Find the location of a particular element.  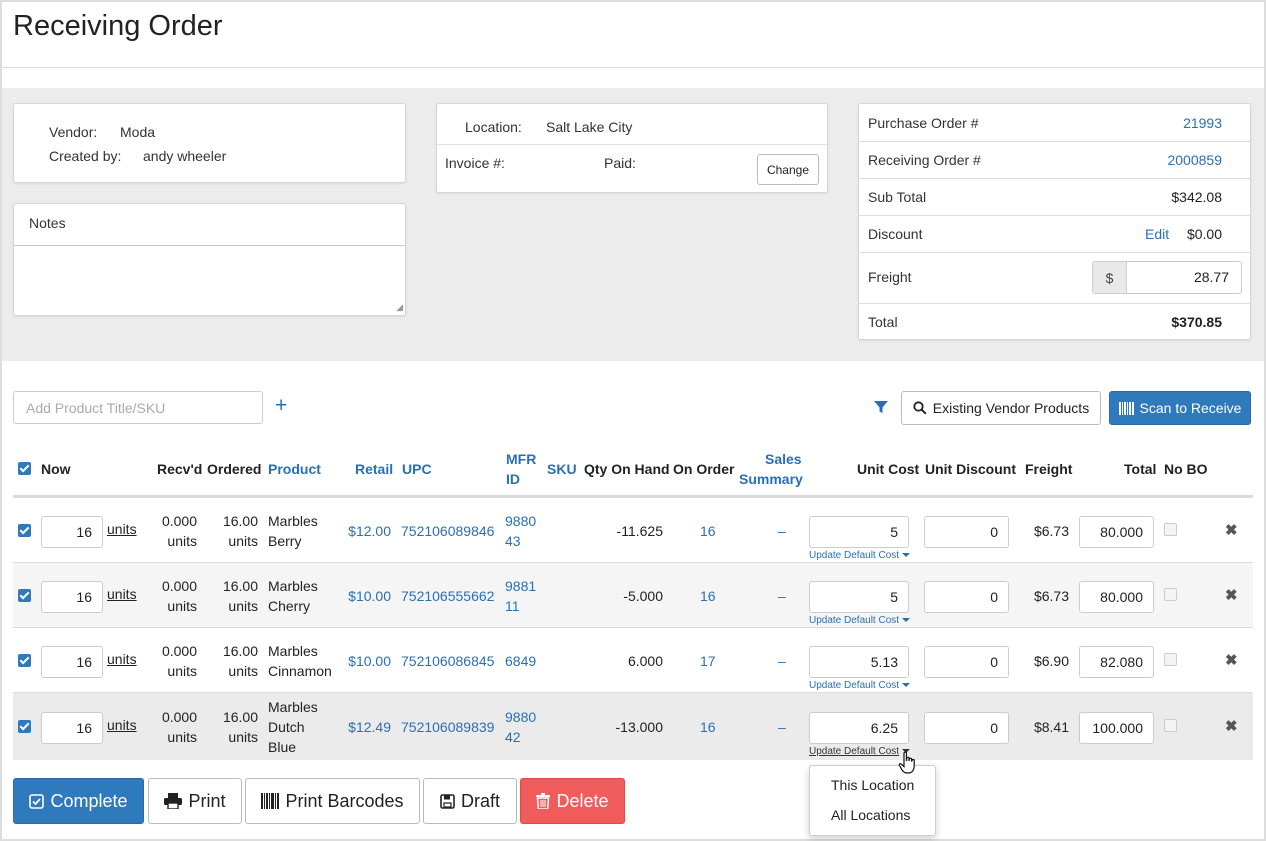

po-number-link: 21993 is located at coordinates (1202, 123).